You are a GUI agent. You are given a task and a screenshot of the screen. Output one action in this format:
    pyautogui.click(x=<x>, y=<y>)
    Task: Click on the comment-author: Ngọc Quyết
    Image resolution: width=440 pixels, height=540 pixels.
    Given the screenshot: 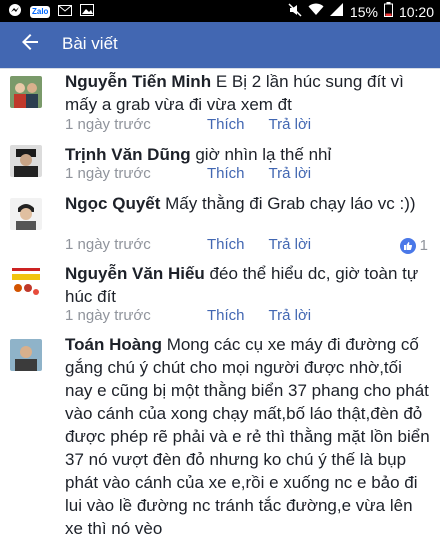 What is the action you would take?
    pyautogui.click(x=112, y=203)
    